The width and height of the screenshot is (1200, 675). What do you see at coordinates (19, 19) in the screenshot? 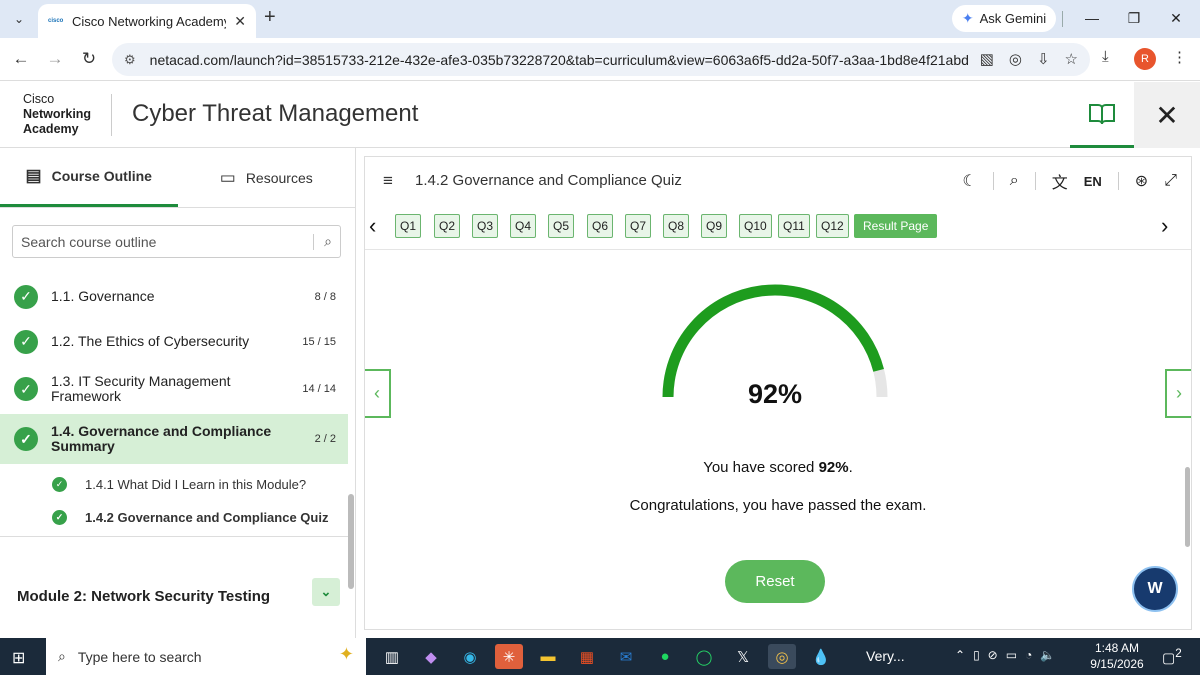
I see `tab-search-dropdown-icon: ⌄` at bounding box center [19, 19].